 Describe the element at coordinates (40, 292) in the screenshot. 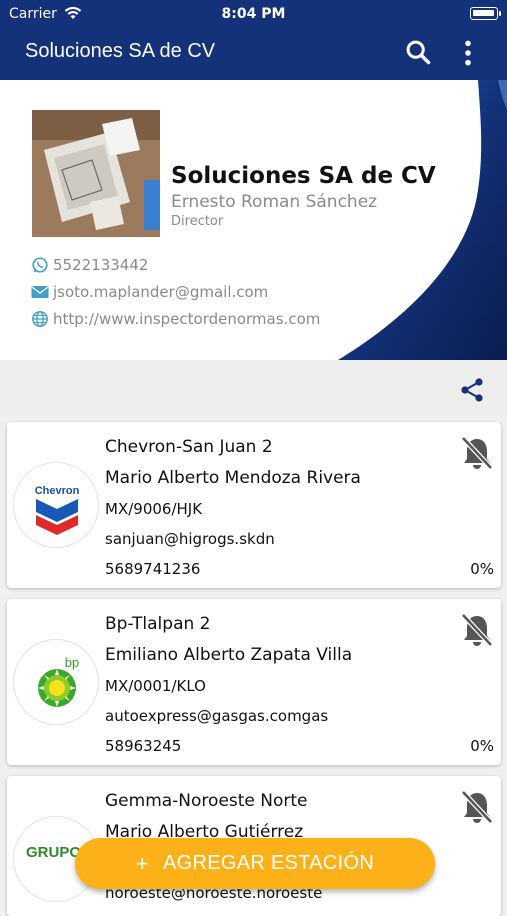

I see `mail-icon` at that location.